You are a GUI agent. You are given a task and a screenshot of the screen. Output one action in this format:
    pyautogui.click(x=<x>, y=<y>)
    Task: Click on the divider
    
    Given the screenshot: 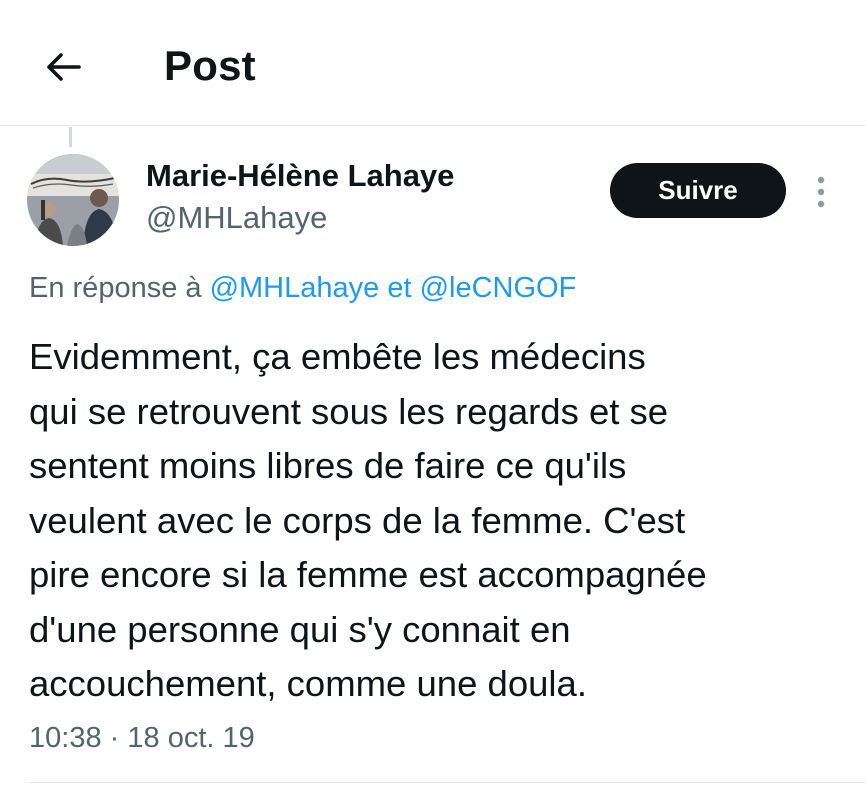 What is the action you would take?
    pyautogui.click(x=447, y=782)
    